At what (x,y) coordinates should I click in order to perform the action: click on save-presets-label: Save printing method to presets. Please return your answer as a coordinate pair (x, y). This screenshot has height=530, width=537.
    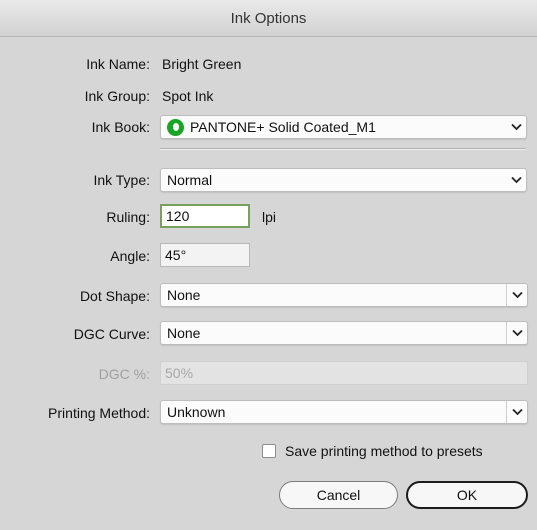
    Looking at the image, I should click on (384, 451).